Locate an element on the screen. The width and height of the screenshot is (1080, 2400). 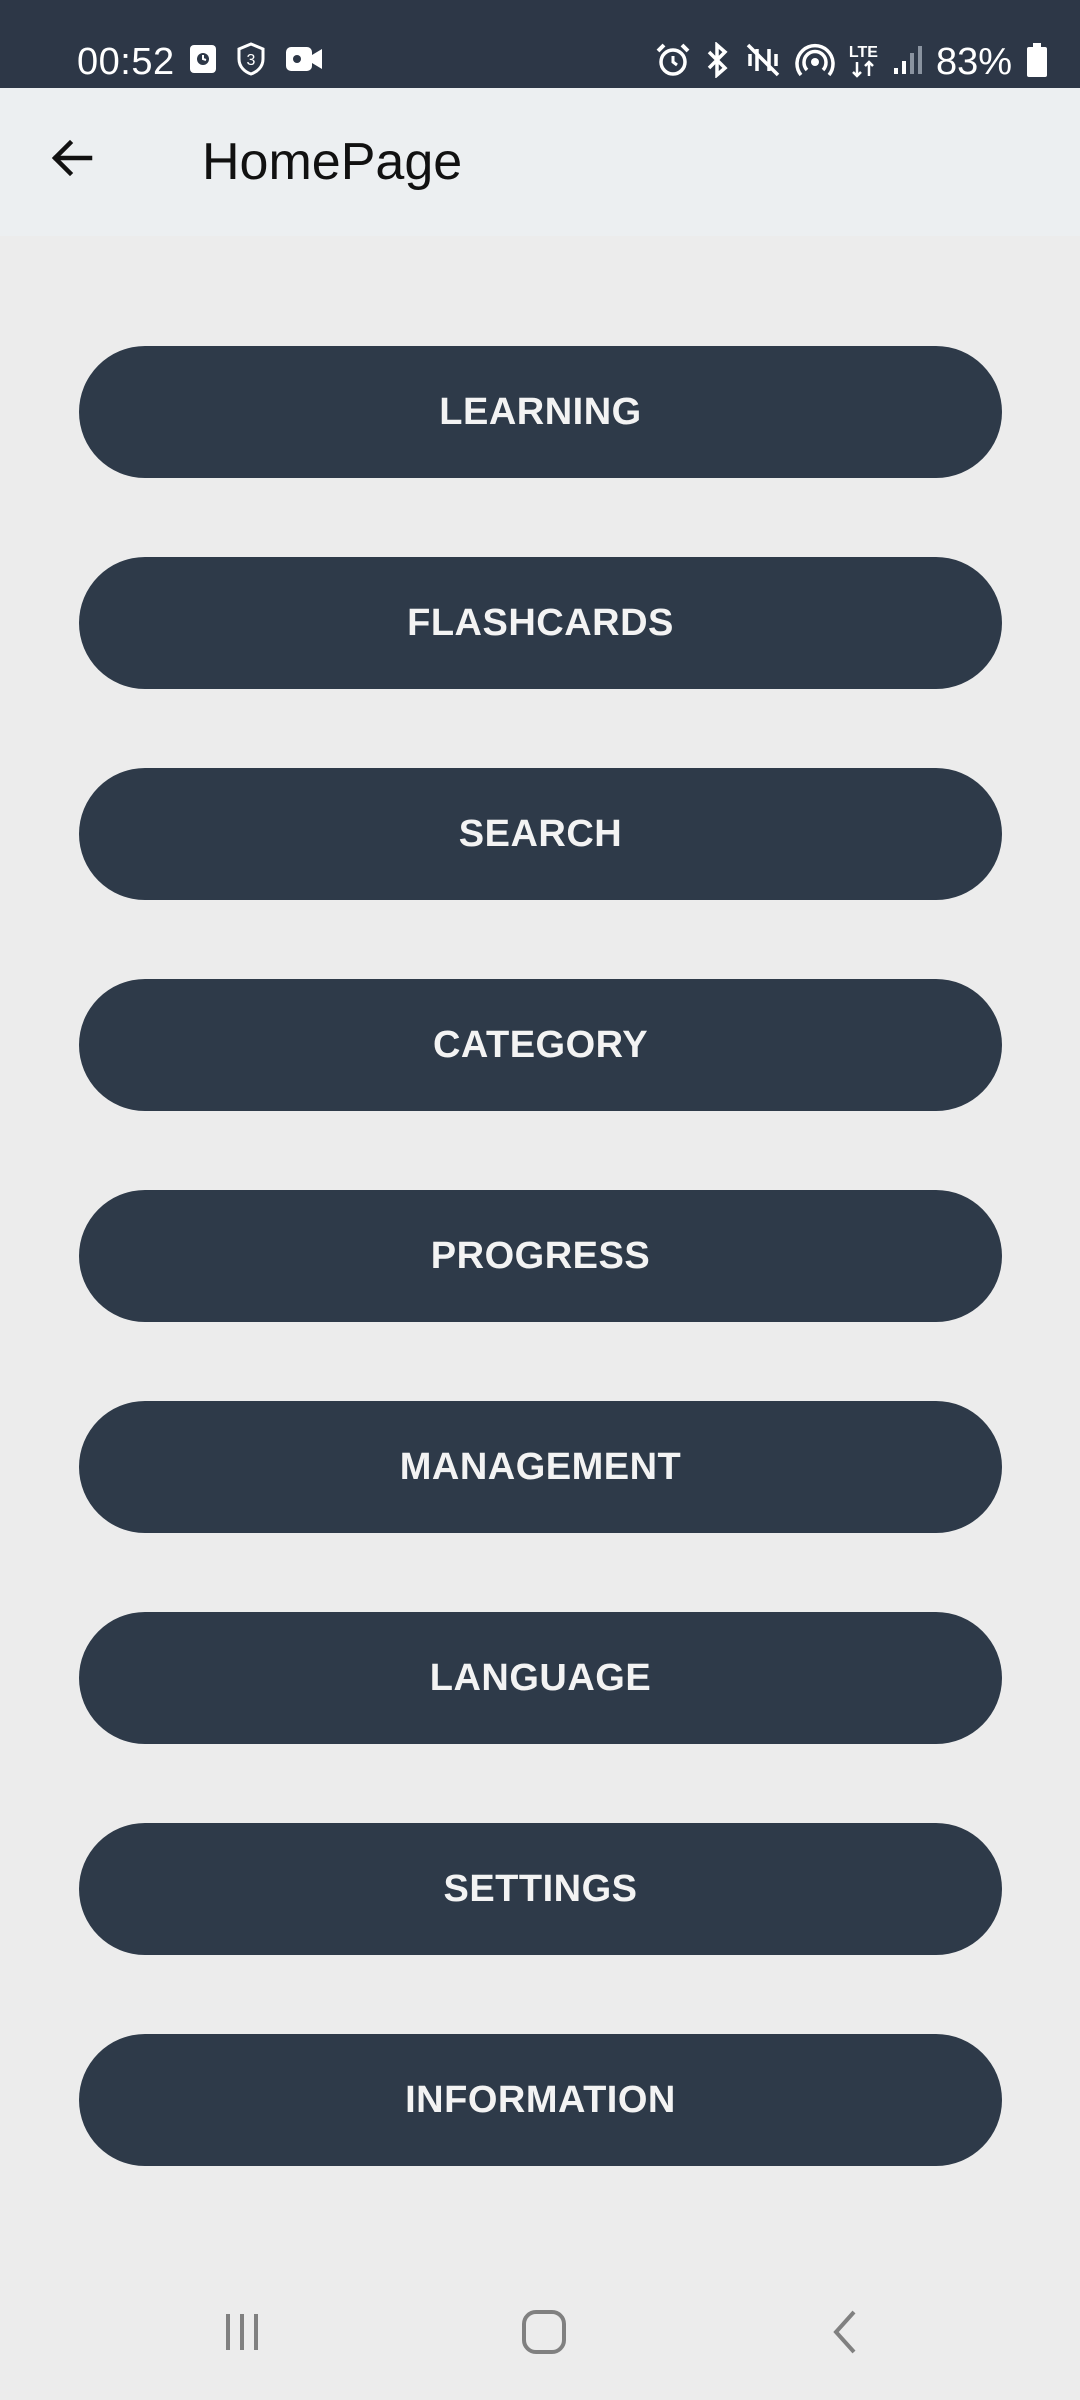
recent-apps-button is located at coordinates (242, 2334).